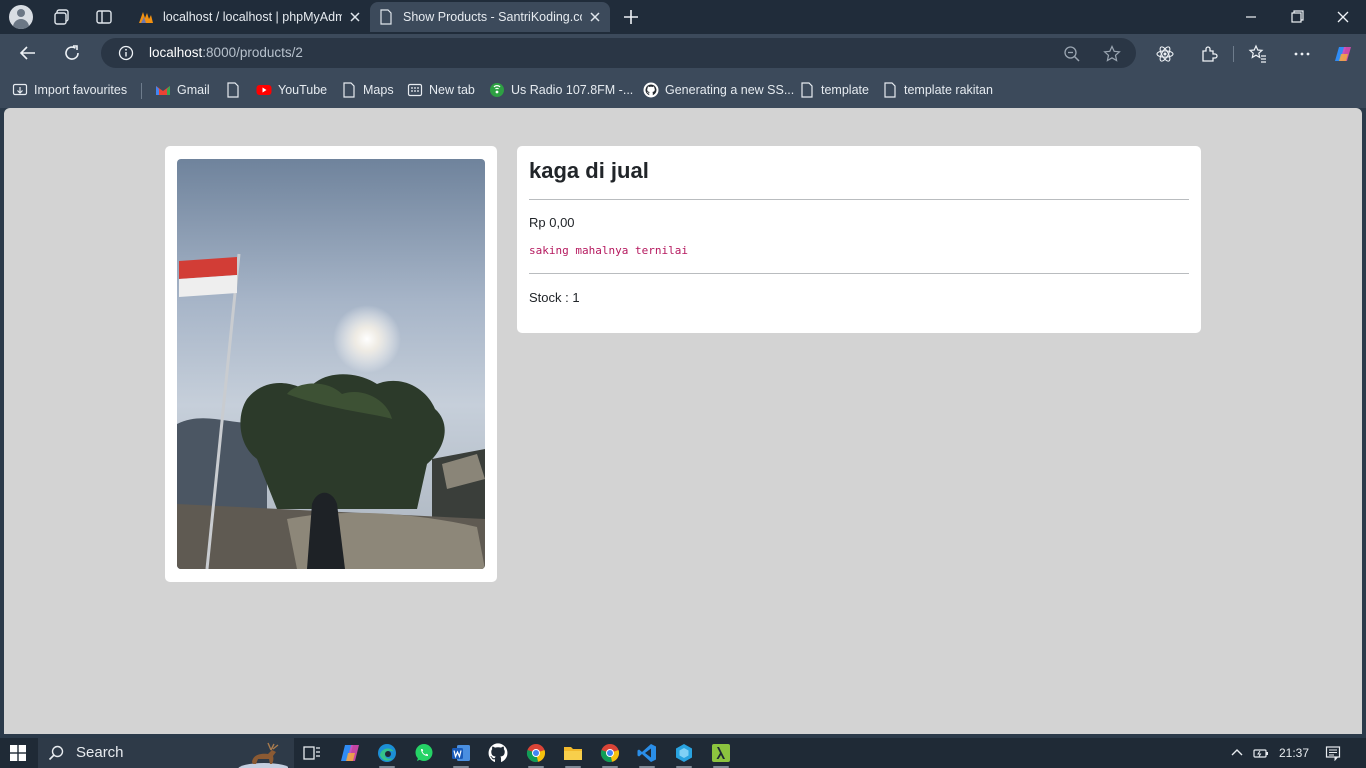 Image resolution: width=1366 pixels, height=768 pixels. Describe the element at coordinates (72, 53) in the screenshot. I see `refresh-icon` at that location.